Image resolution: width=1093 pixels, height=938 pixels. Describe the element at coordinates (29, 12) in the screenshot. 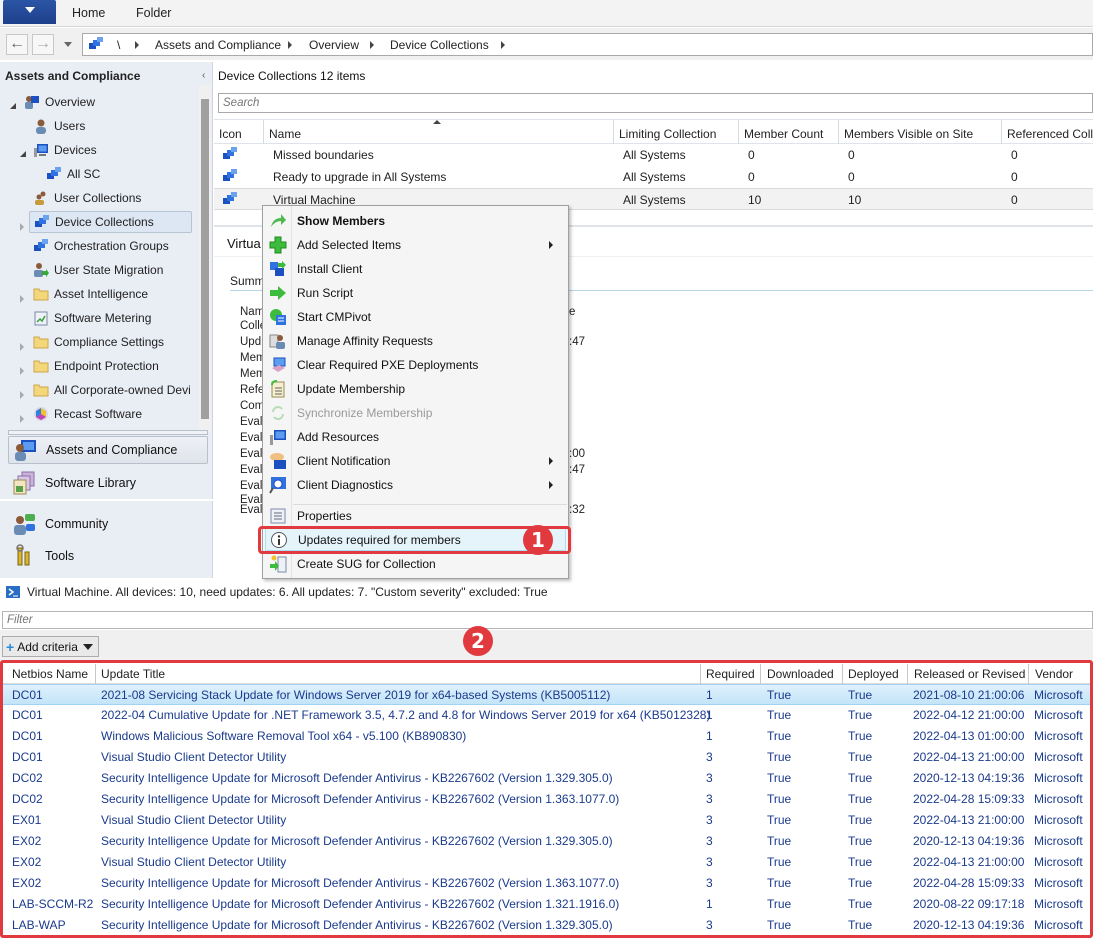

I see `app-menu-button` at that location.